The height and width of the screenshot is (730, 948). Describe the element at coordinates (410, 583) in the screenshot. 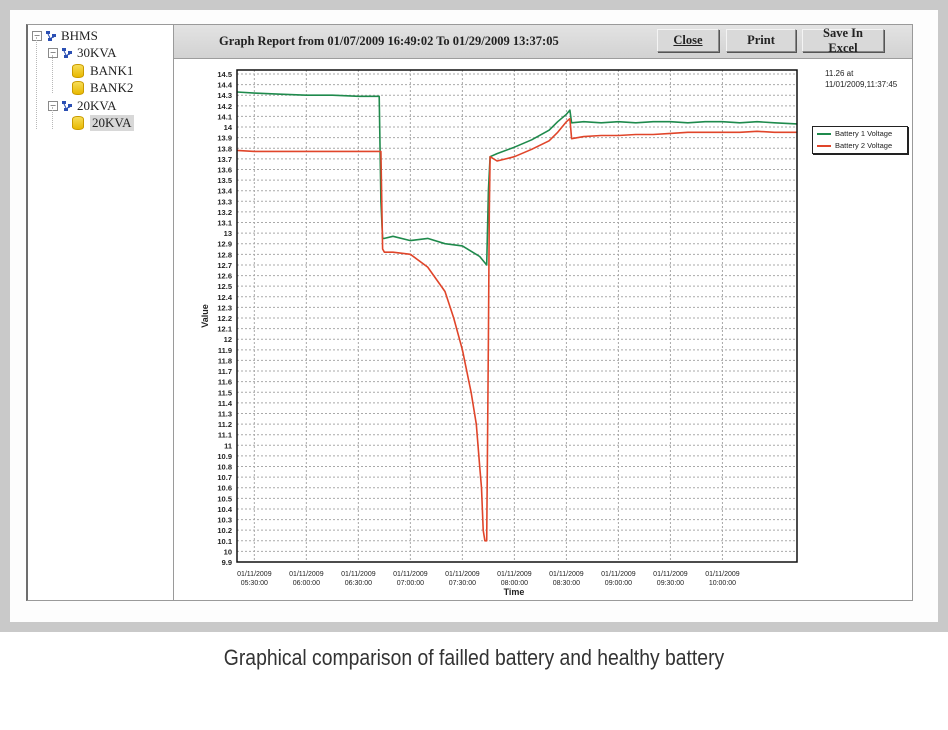

I see `x-tick-label-time: 07:00:00` at that location.